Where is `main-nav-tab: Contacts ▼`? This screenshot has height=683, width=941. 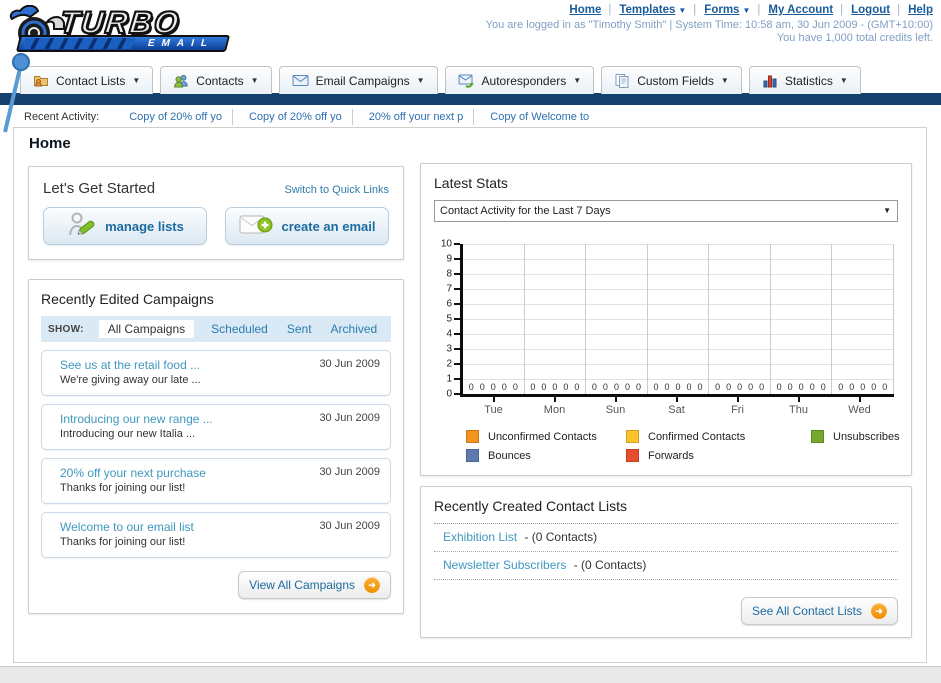 main-nav-tab: Contacts ▼ is located at coordinates (216, 80).